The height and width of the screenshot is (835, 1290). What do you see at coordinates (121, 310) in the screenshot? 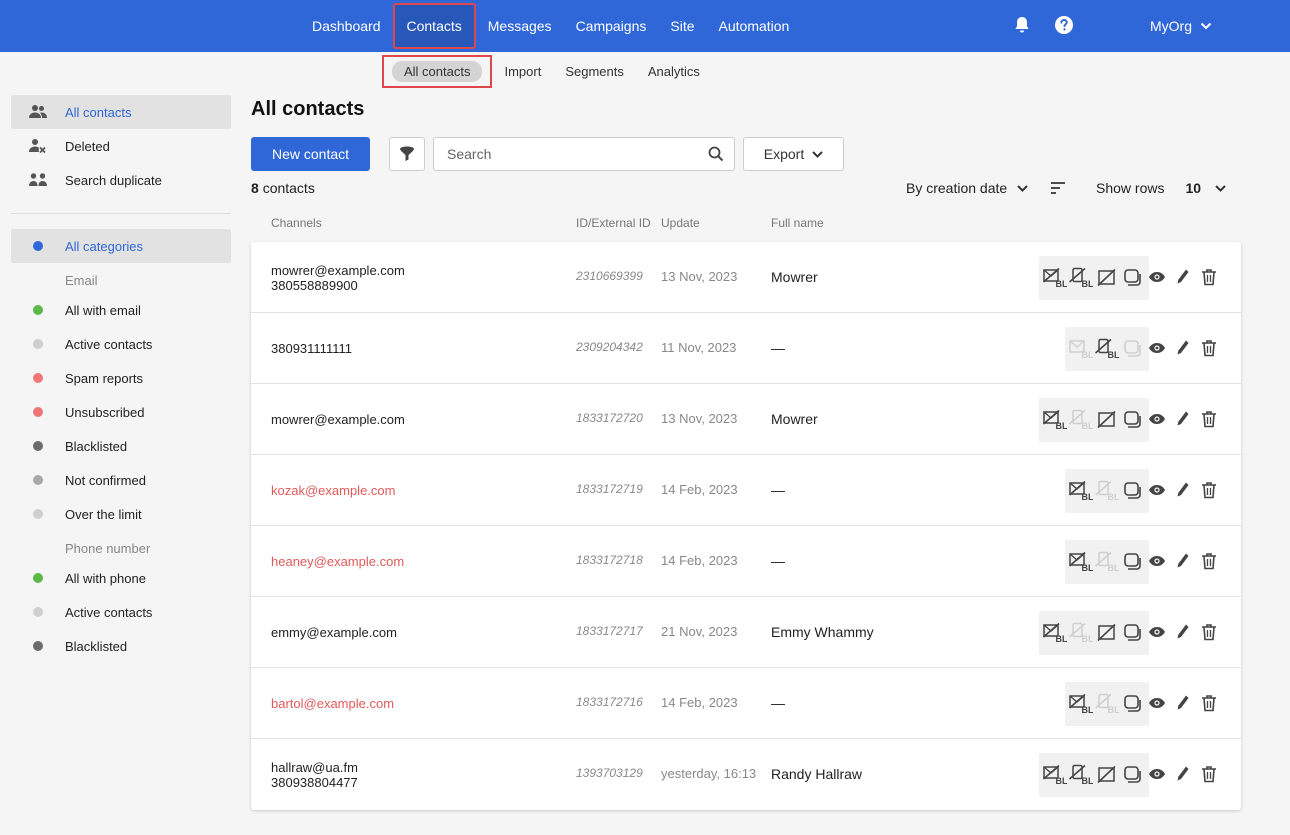
I see `sidebar-item-email-all-with-email: All with email` at bounding box center [121, 310].